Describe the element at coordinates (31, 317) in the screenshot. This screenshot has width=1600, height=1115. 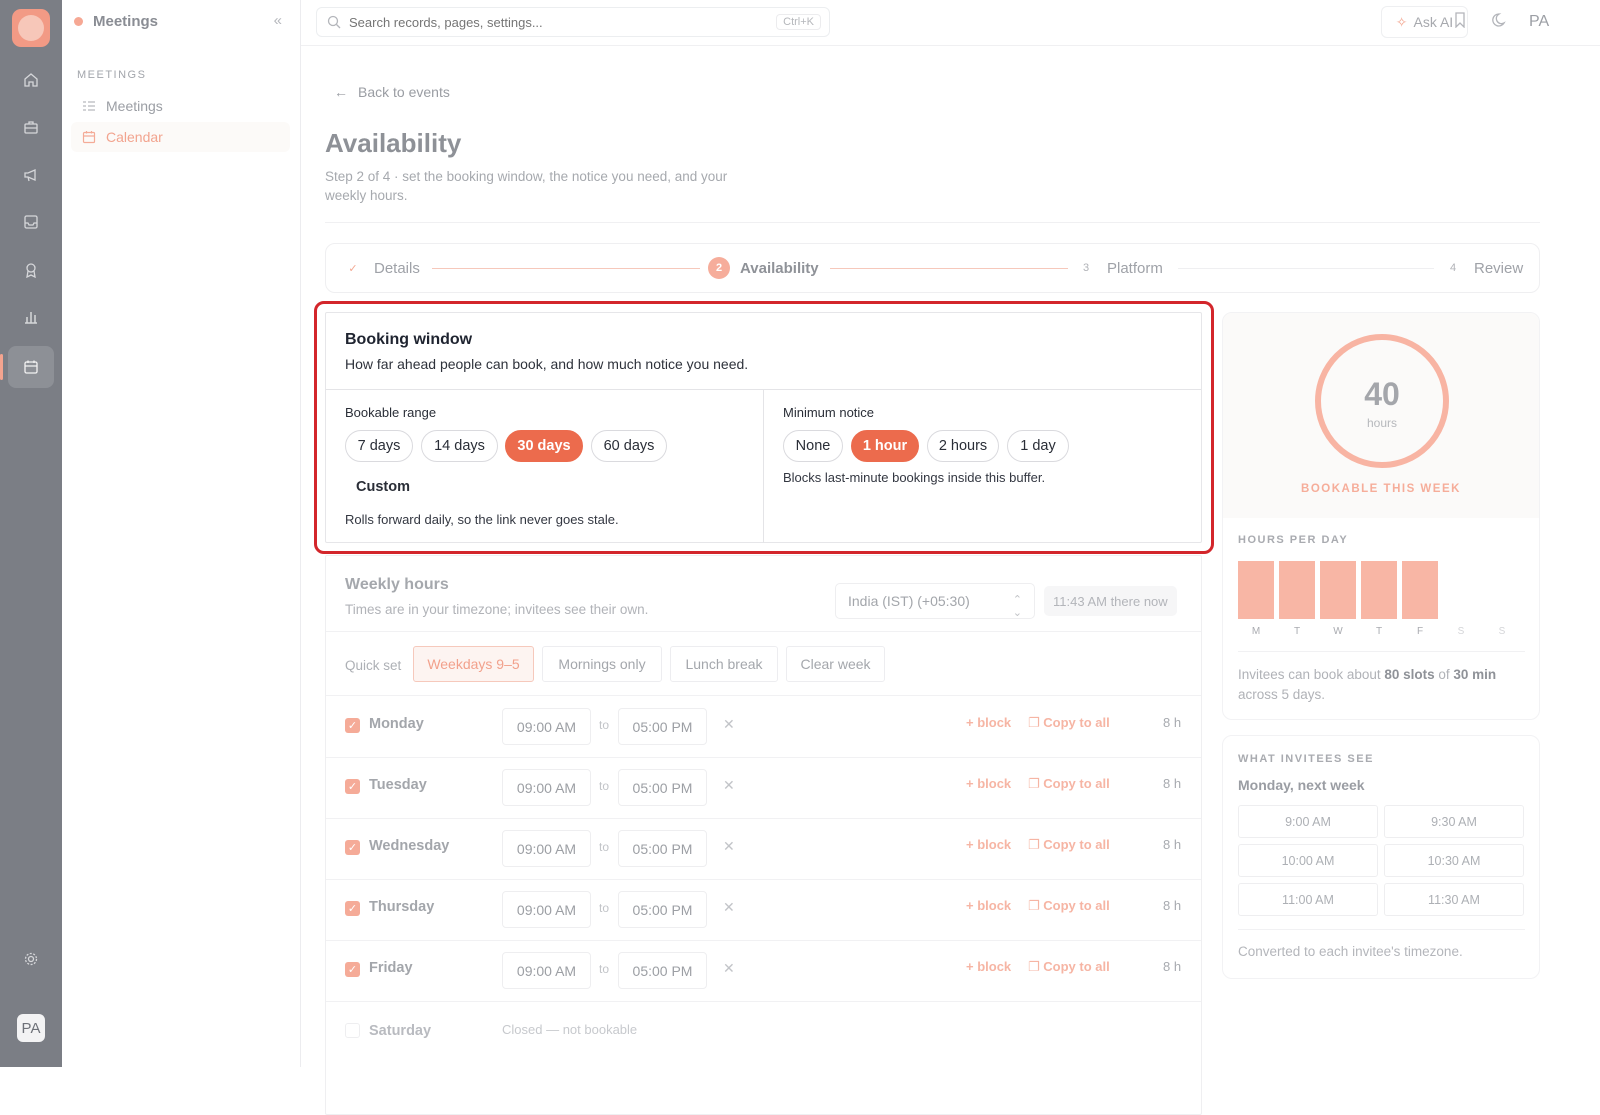
I see `bar-chart-icon` at that location.